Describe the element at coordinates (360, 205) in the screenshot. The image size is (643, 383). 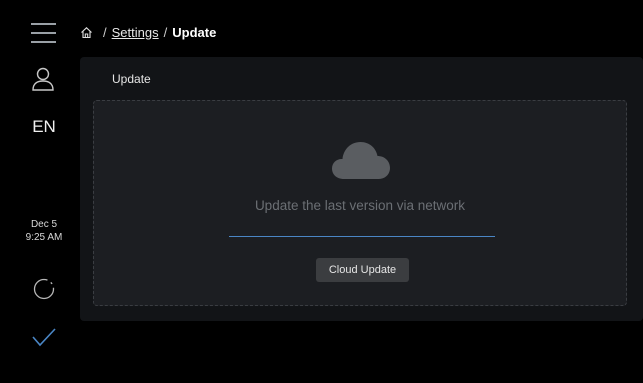
I see `update-message: Update the last version via network` at that location.